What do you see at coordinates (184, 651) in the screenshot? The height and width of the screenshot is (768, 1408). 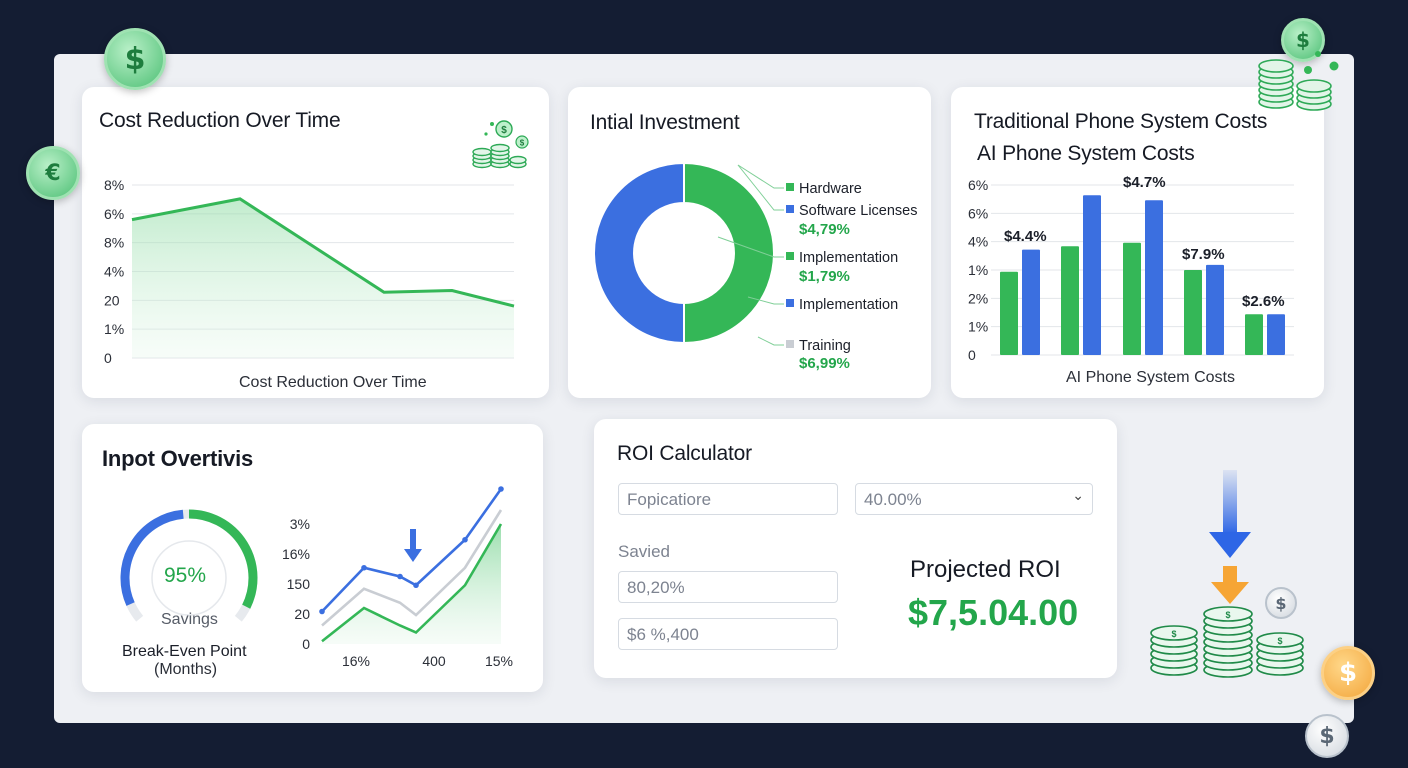 I see `break-even-label: Break-Even Point` at bounding box center [184, 651].